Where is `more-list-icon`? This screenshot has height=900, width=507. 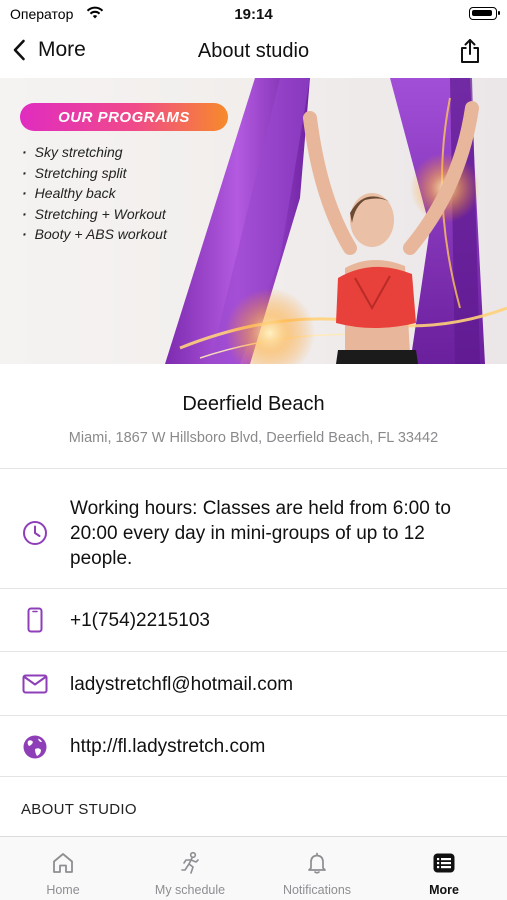 more-list-icon is located at coordinates (444, 863).